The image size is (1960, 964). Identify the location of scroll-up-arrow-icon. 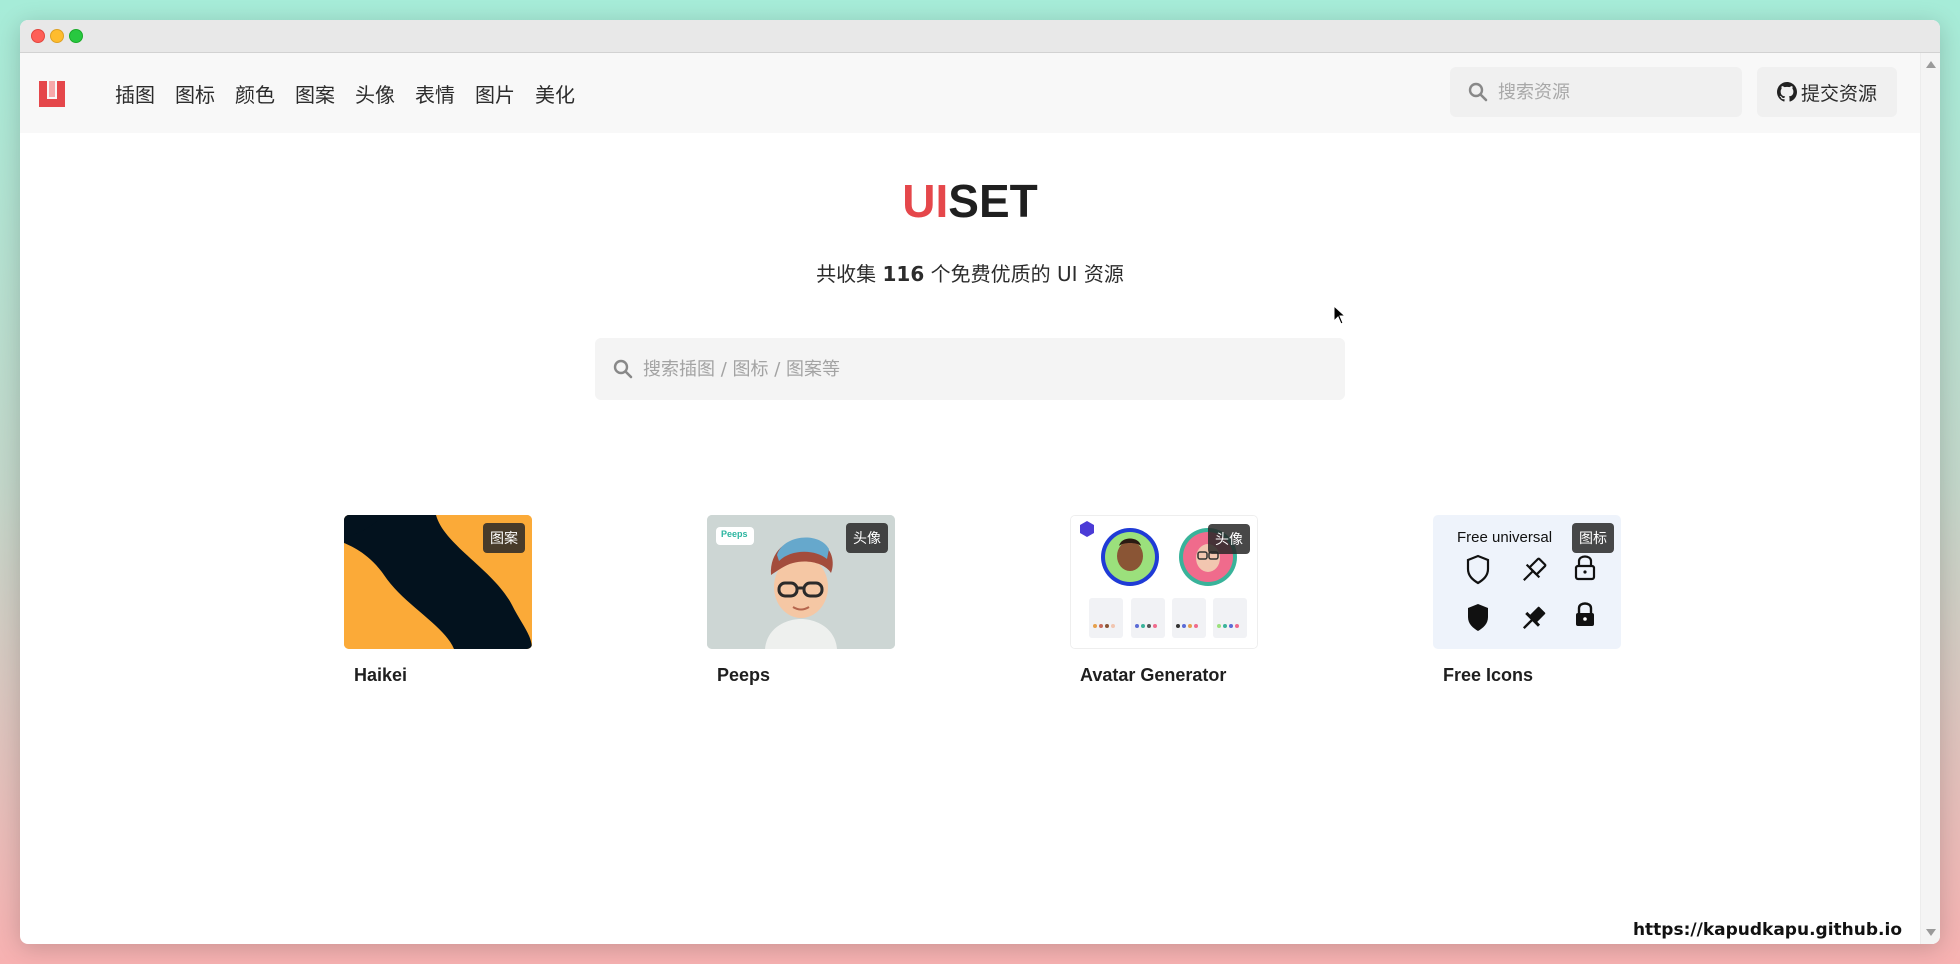
(1931, 64).